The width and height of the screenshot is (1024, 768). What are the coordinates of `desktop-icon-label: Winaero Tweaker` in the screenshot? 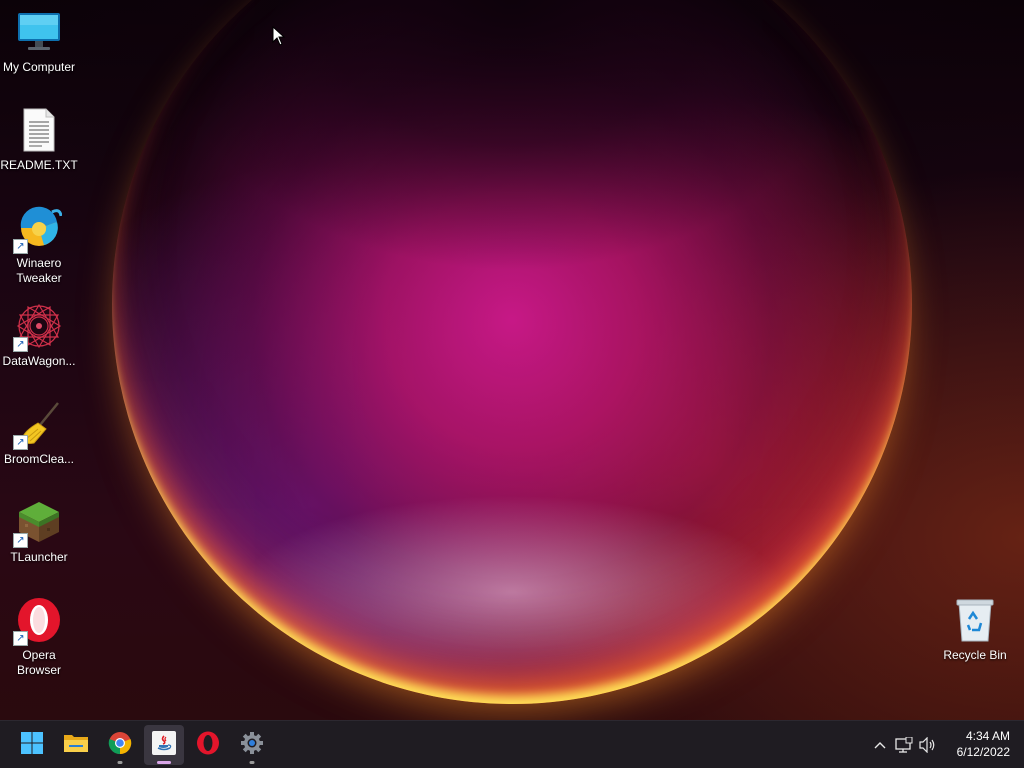 It's located at (39, 270).